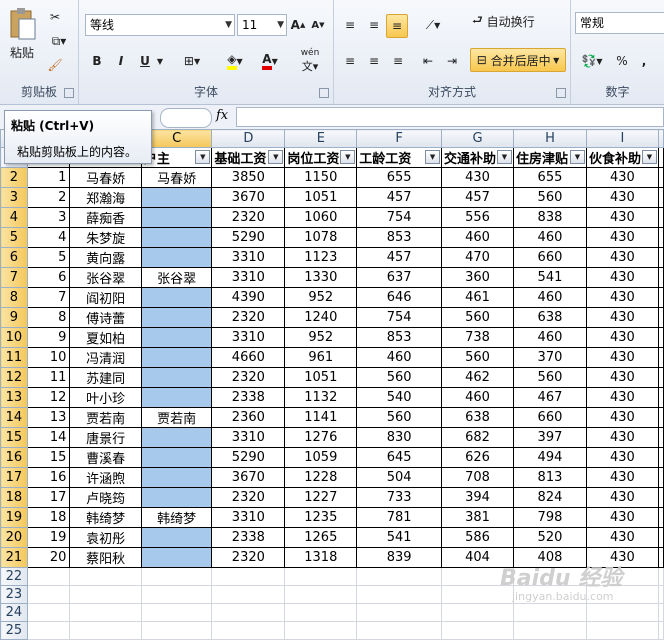 The width and height of the screenshot is (664, 640). What do you see at coordinates (14, 237) in the screenshot?
I see `row-header: 5` at bounding box center [14, 237].